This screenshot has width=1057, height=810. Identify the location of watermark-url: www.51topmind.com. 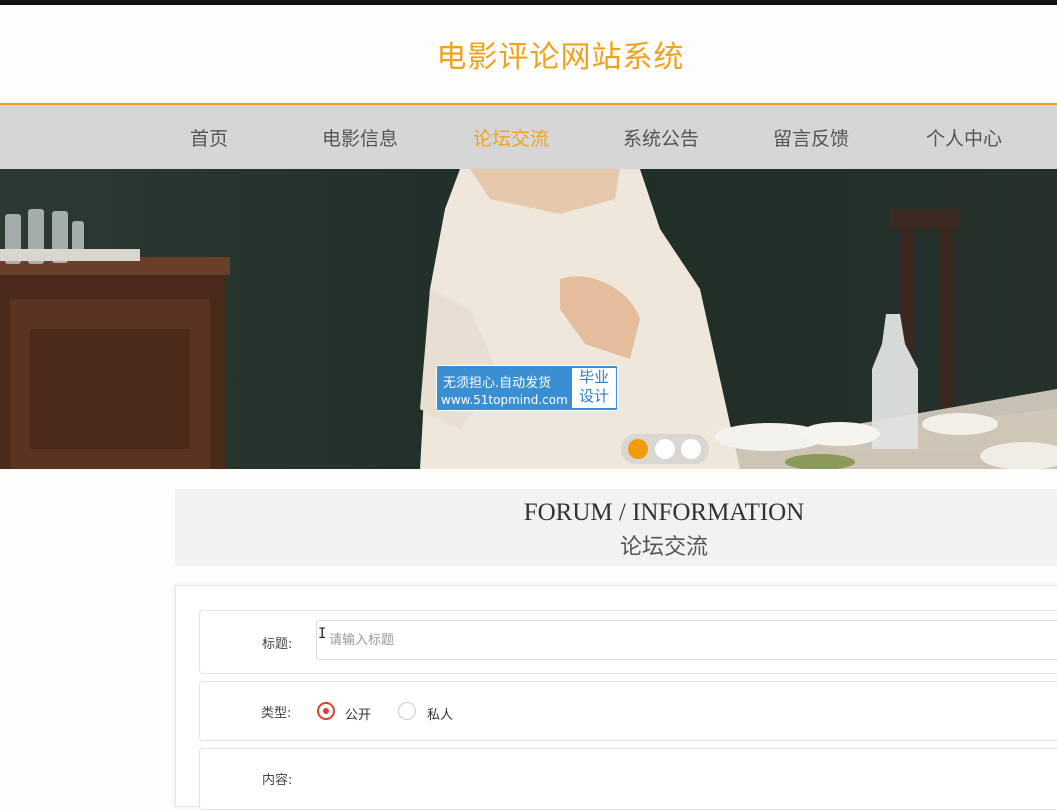
(504, 400).